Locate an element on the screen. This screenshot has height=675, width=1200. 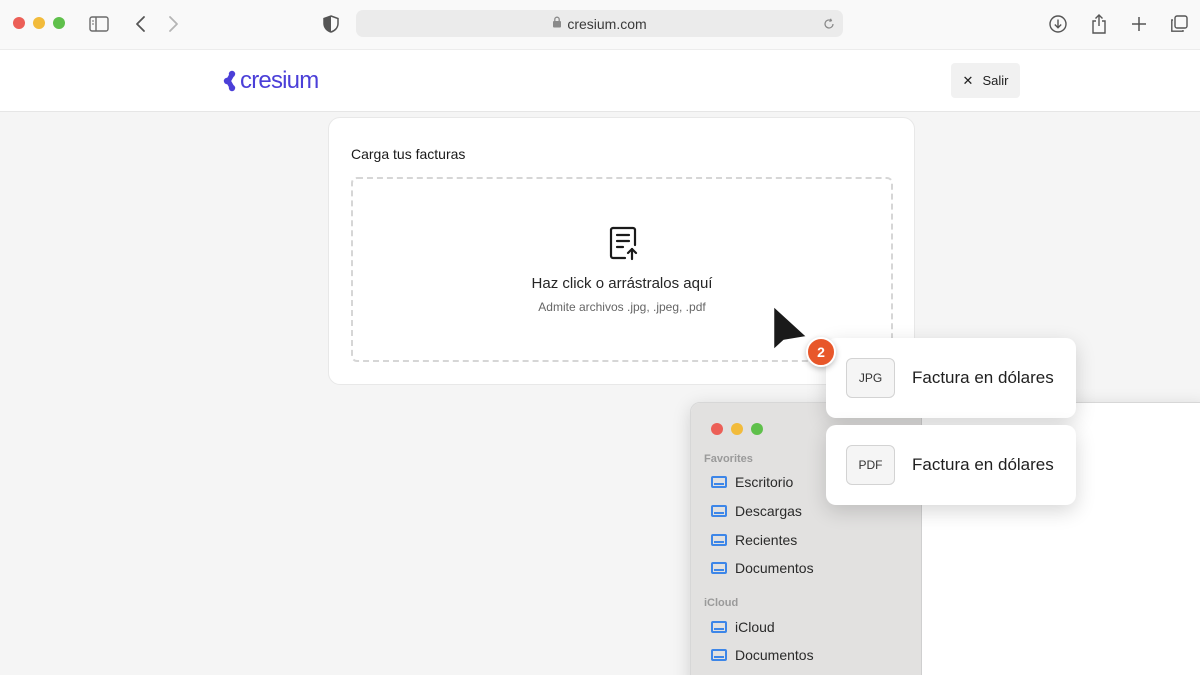
file-item-pdf: PDF Factura en dólares is located at coordinates (951, 465).